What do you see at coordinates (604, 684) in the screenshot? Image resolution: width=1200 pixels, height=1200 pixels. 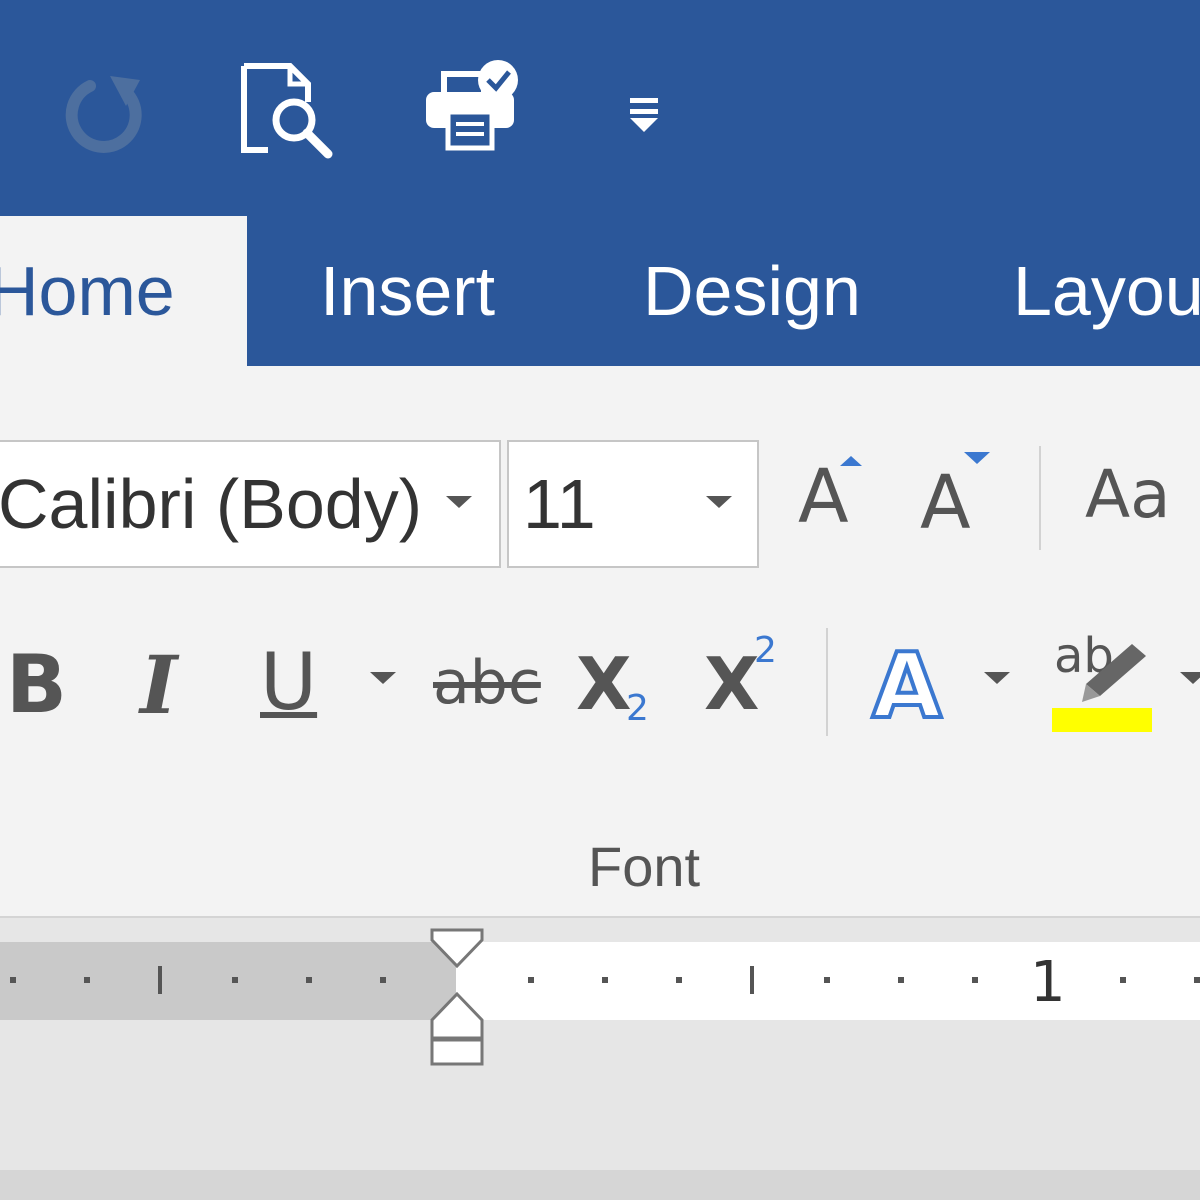 I see `subscript-base: X` at bounding box center [604, 684].